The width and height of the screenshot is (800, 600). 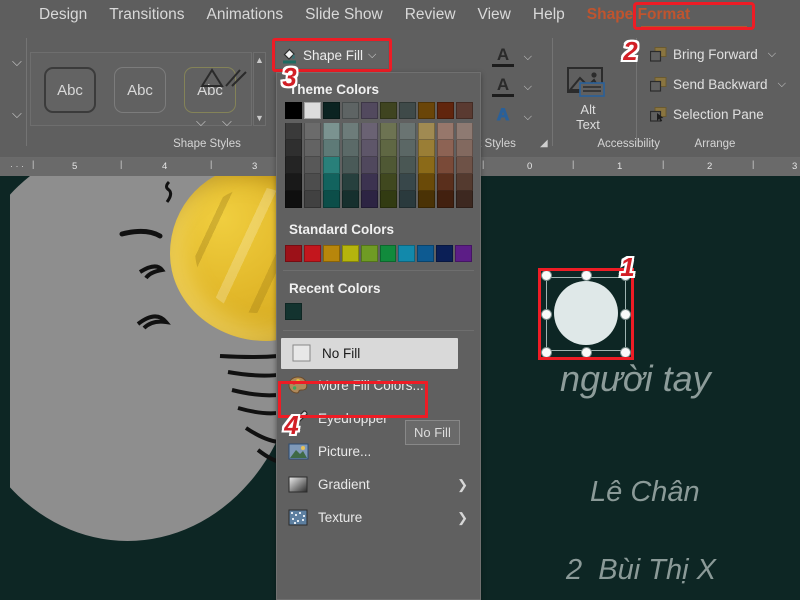 I want to click on alt-text-button: Alt Text, so click(x=588, y=99).